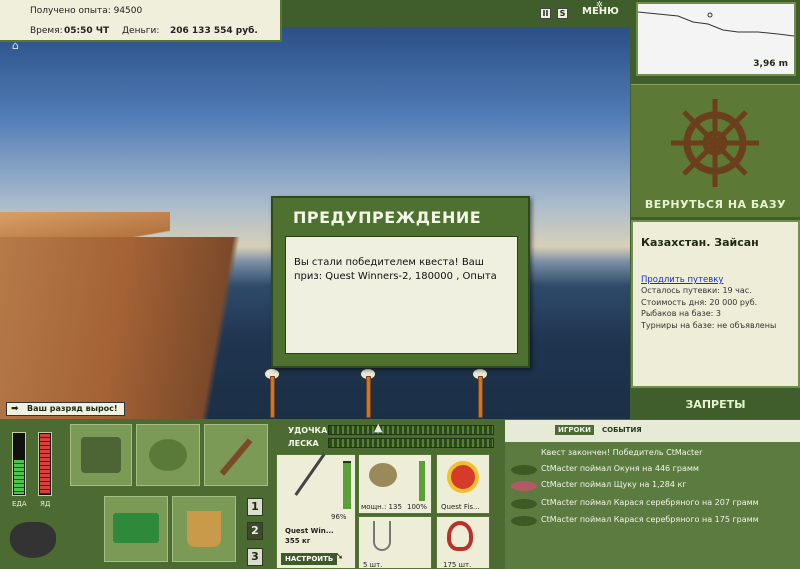 This screenshot has width=800, height=569. I want to click on bucket-slot, so click(204, 529).